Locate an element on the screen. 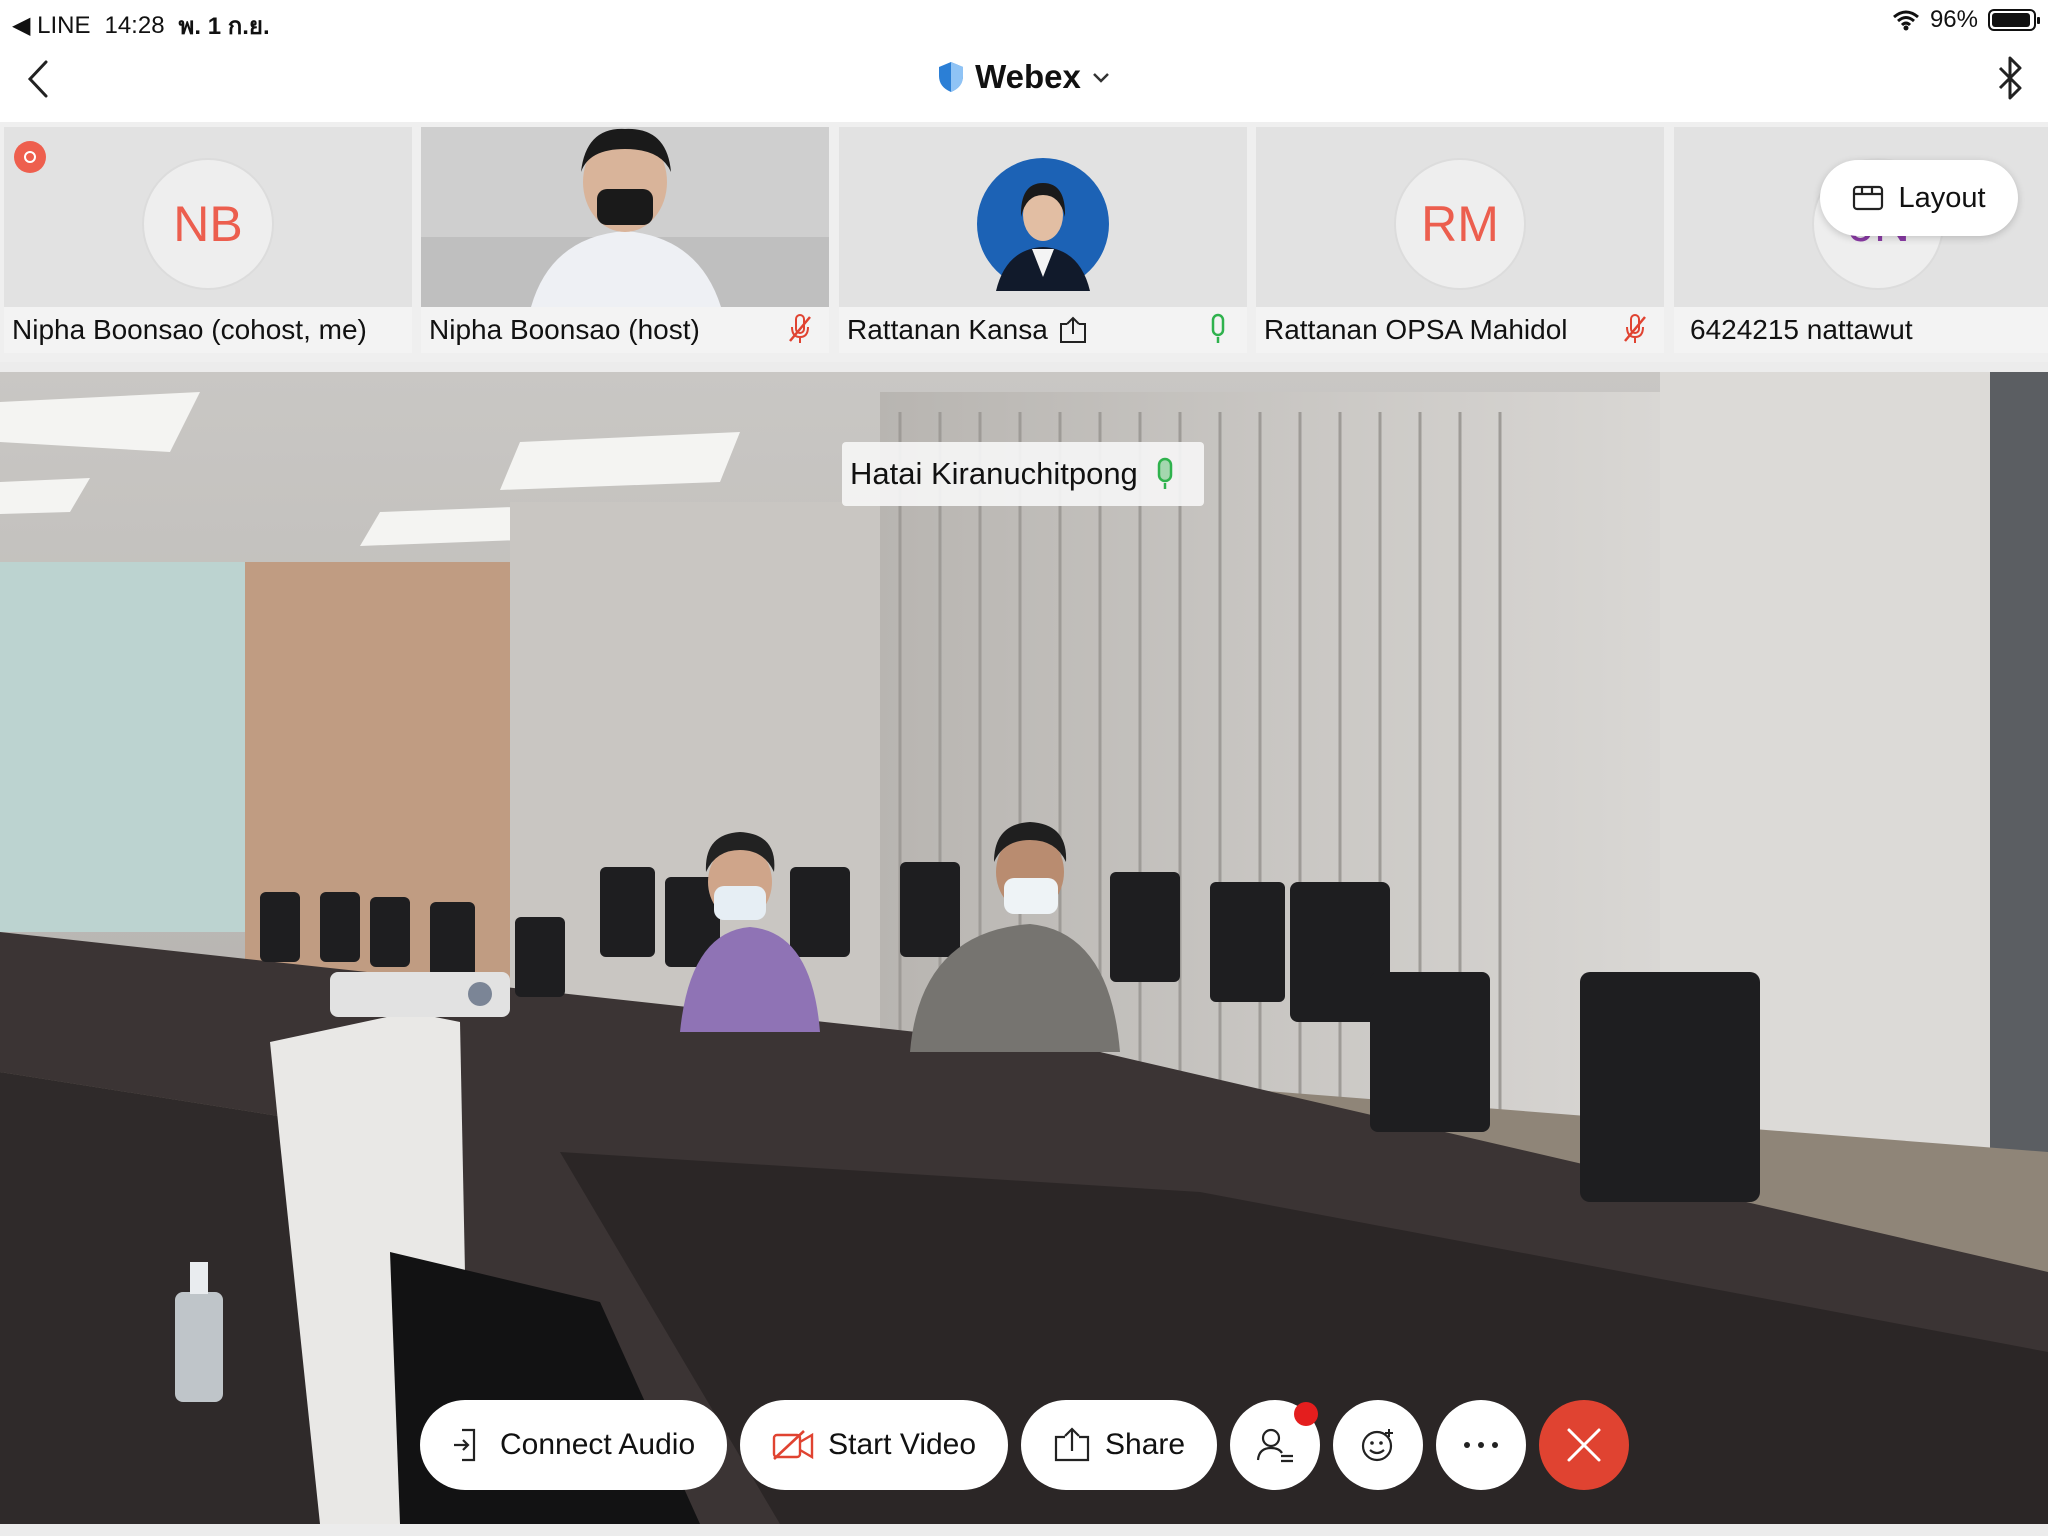 This screenshot has width=2048, height=1536. participant-name-bar: 6424215 nattawut is located at coordinates (1861, 330).